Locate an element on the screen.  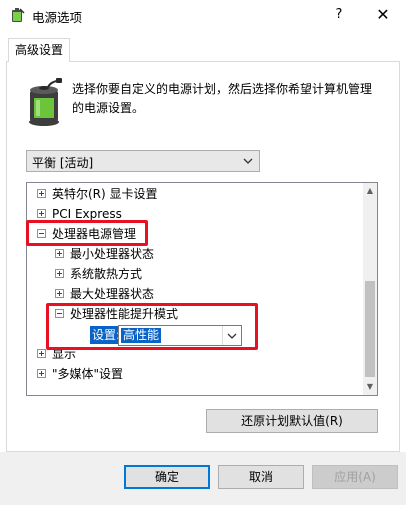
boost-mode-dropdown: 高性能 is located at coordinates (180, 335).